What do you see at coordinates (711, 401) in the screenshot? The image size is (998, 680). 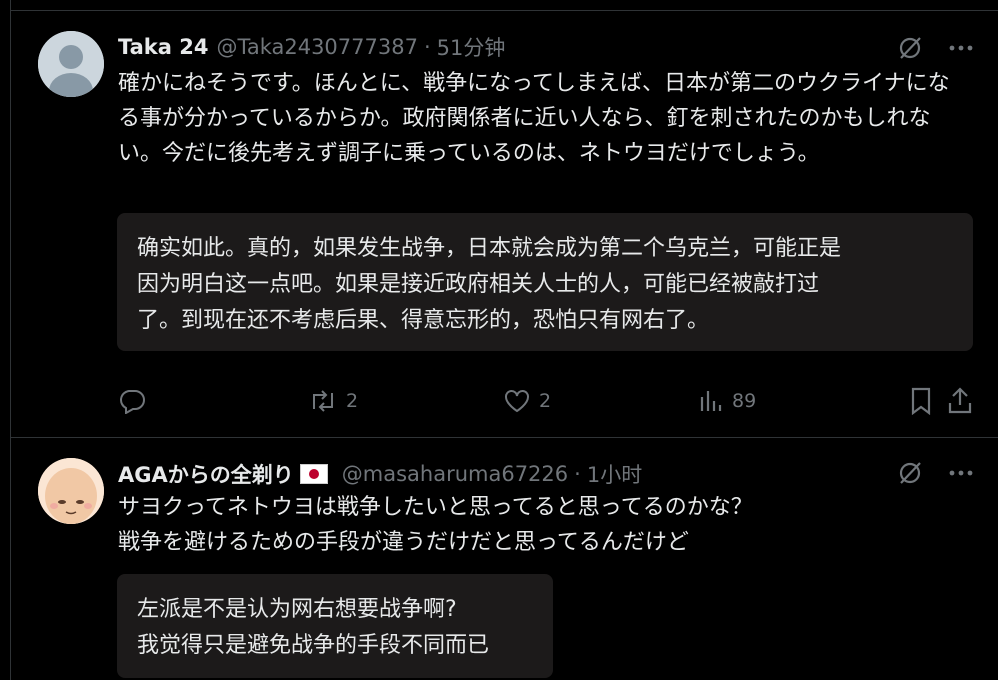 I see `views-chart-icon` at bounding box center [711, 401].